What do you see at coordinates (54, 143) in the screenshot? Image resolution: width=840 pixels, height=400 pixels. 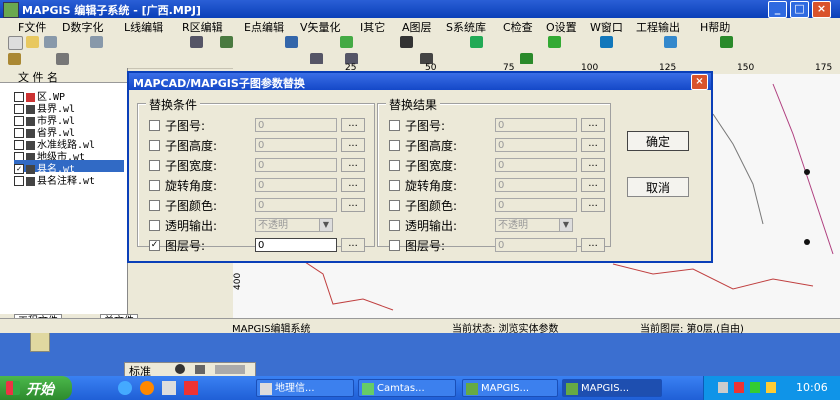 I see `file-row: 水准线路.wl` at bounding box center [54, 143].